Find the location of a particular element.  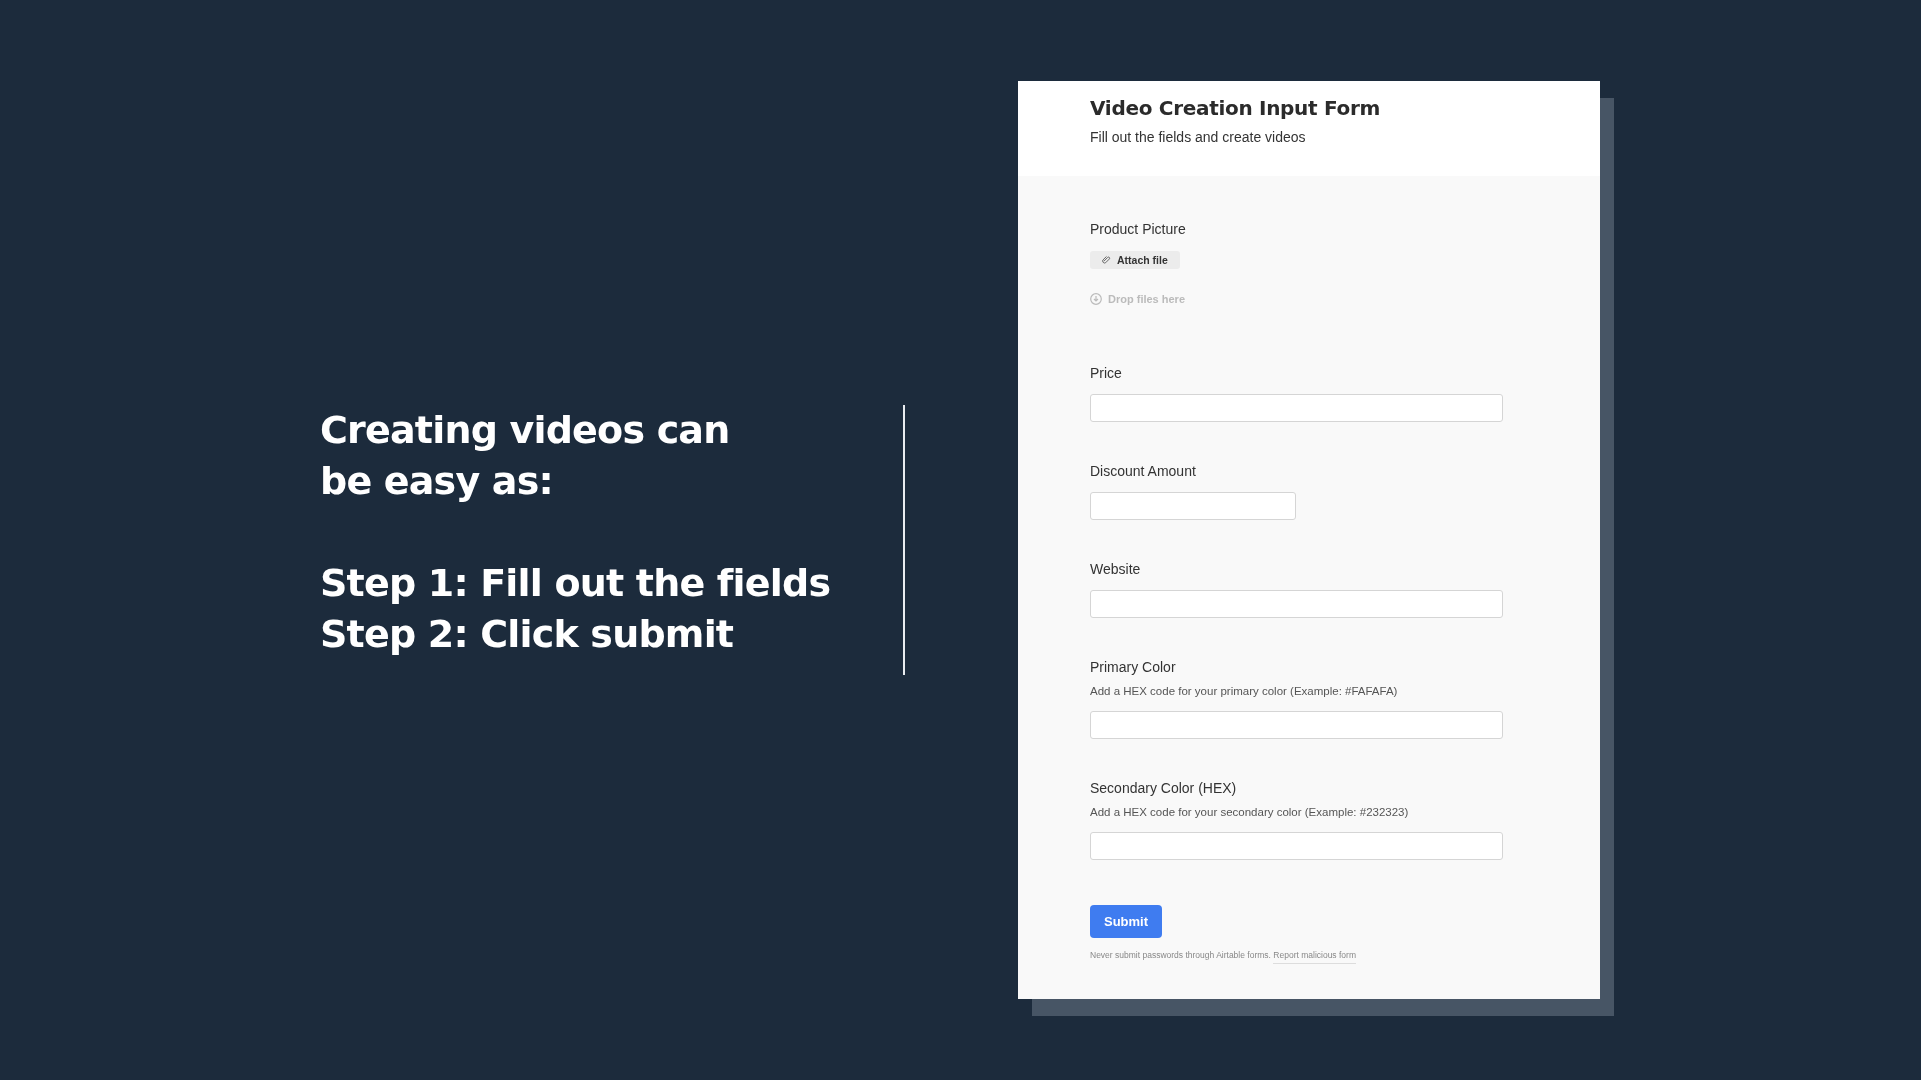

paperclip-icon is located at coordinates (1106, 259).